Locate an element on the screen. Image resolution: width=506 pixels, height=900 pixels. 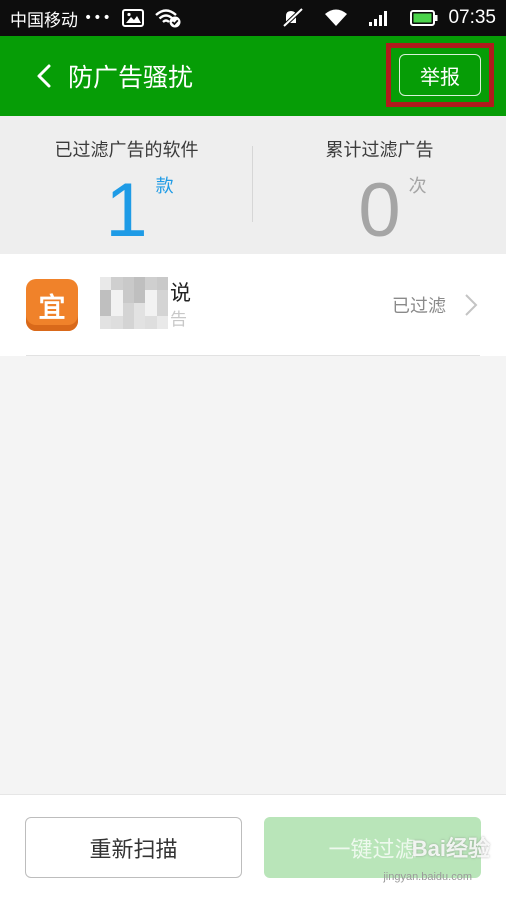
app-name: 说 is located at coordinates (180, 293).